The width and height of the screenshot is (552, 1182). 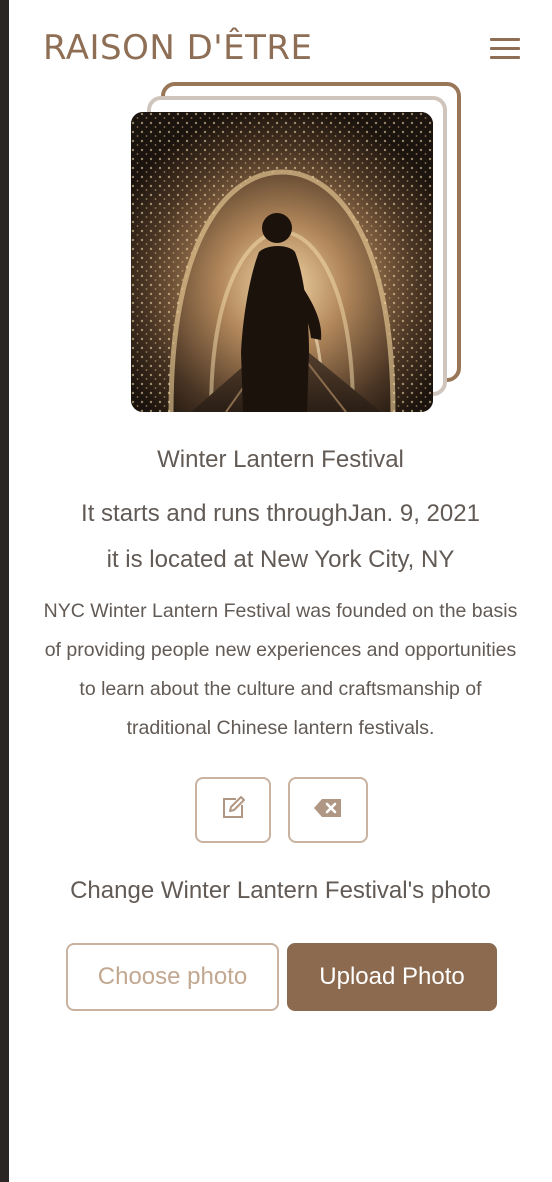 I want to click on event-location: it is located at New York City, NY, so click(x=280, y=559).